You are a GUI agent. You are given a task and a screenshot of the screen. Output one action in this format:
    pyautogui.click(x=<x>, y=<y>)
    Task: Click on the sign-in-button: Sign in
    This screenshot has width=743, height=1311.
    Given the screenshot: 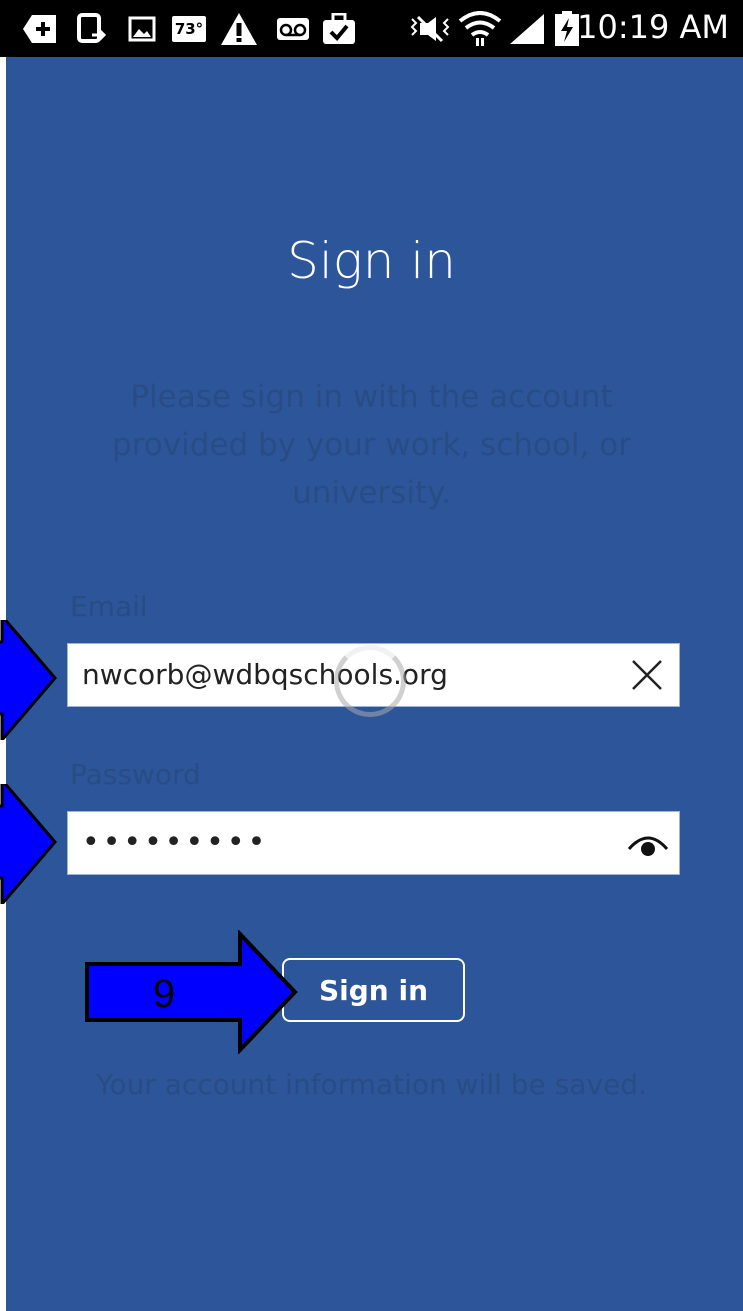 What is the action you would take?
    pyautogui.click(x=373, y=990)
    